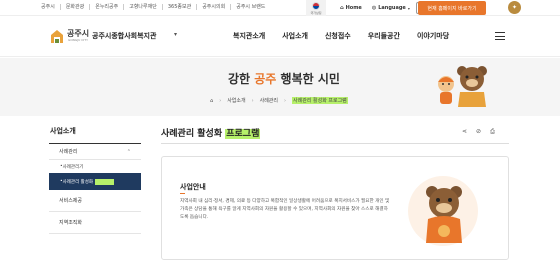  I want to click on city-logo-icon, so click(57, 36).